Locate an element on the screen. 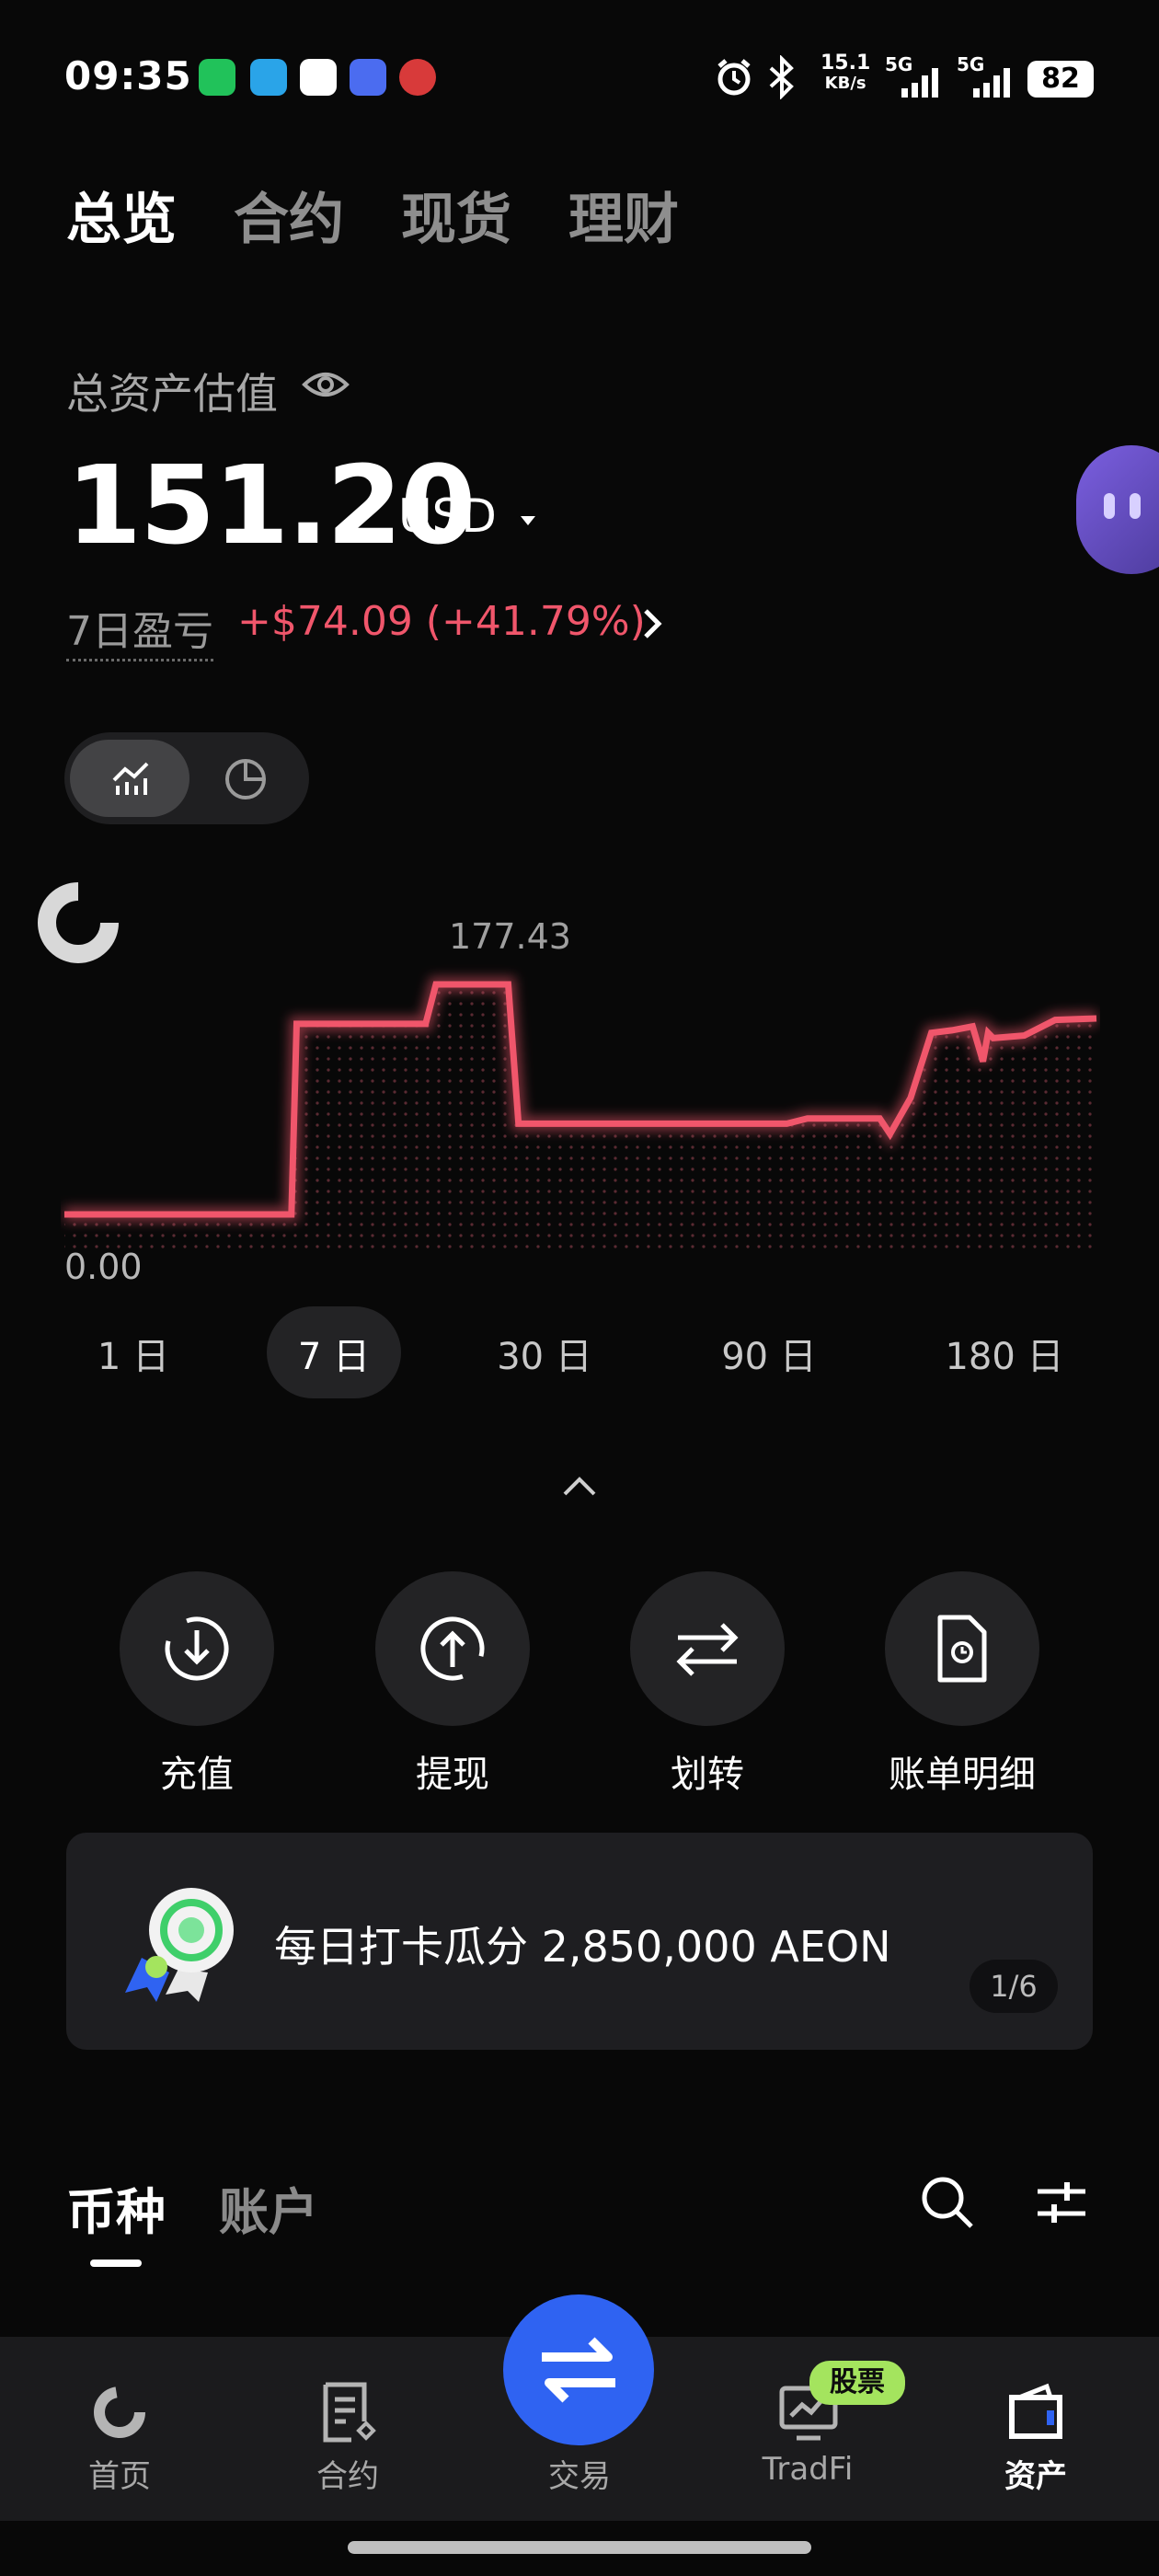  trade-icon is located at coordinates (578, 2370).